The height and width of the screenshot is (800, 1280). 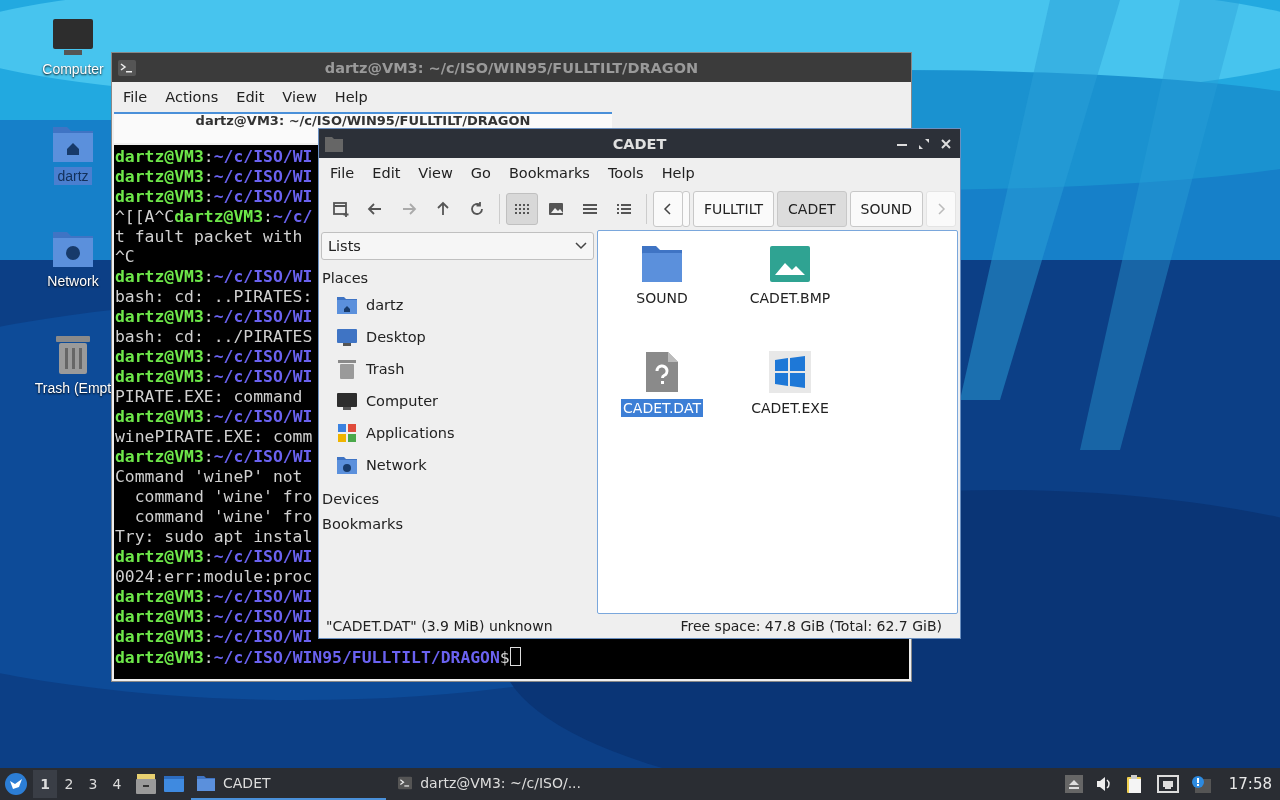 I want to click on terminal-line: t fault packet with, so click(x=209, y=237).